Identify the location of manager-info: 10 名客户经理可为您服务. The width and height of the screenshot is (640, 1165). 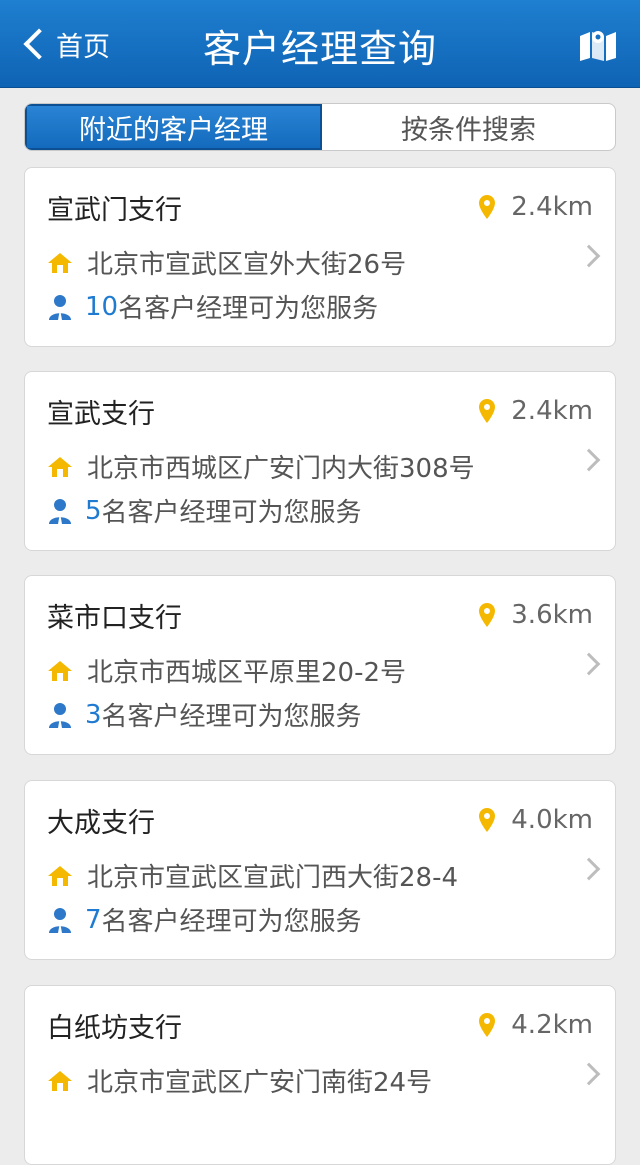
(212, 306).